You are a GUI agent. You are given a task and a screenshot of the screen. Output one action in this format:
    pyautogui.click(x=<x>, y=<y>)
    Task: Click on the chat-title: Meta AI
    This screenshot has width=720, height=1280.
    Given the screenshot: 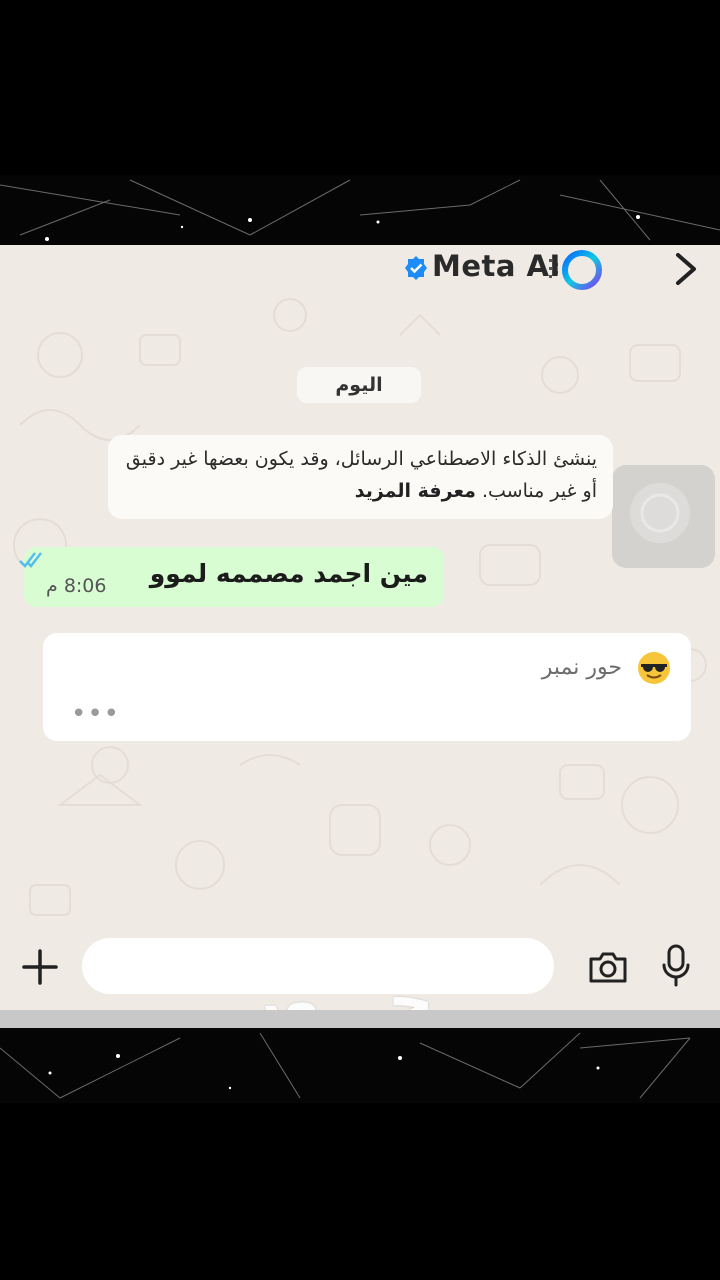 What is the action you would take?
    pyautogui.click(x=496, y=266)
    